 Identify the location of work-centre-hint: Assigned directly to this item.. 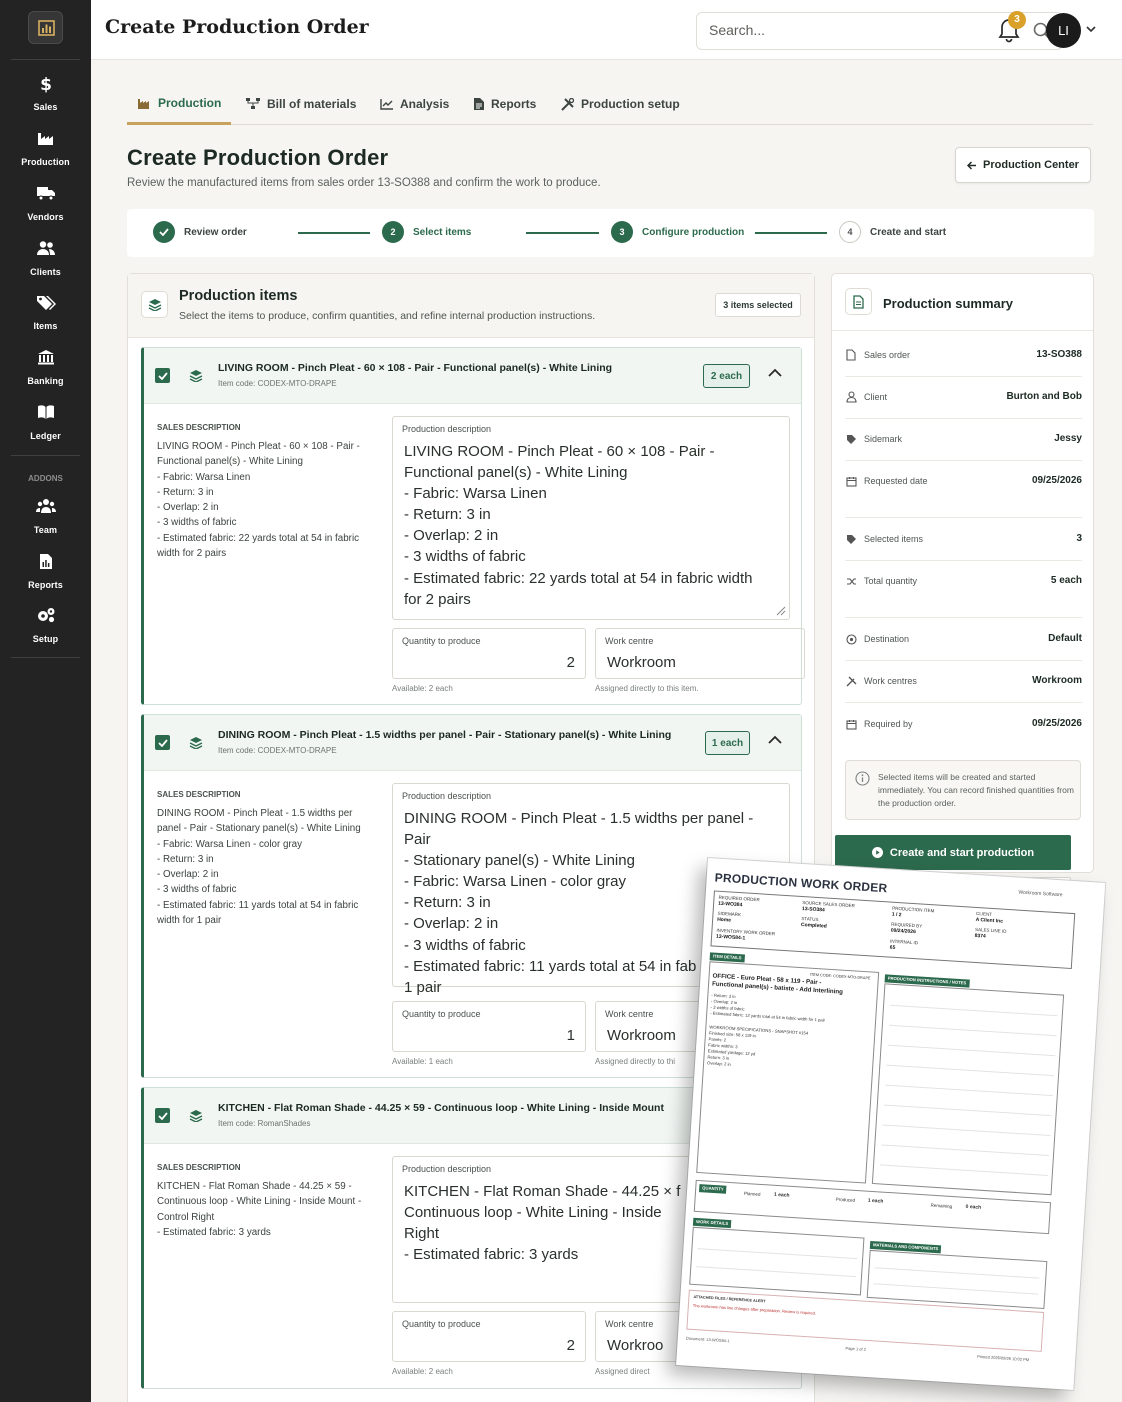
(647, 688).